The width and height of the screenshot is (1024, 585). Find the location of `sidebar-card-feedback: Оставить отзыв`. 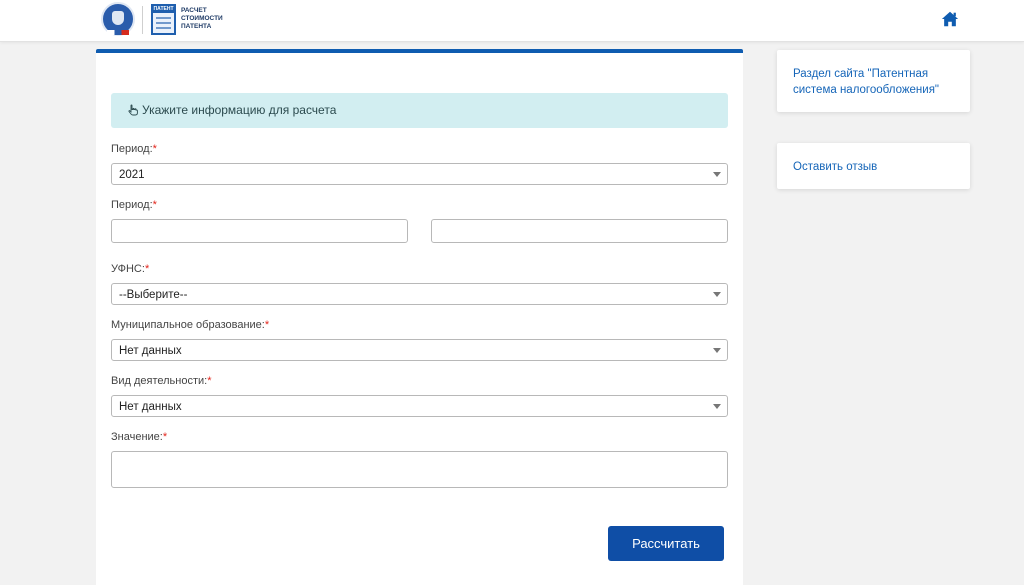

sidebar-card-feedback: Оставить отзыв is located at coordinates (873, 166).